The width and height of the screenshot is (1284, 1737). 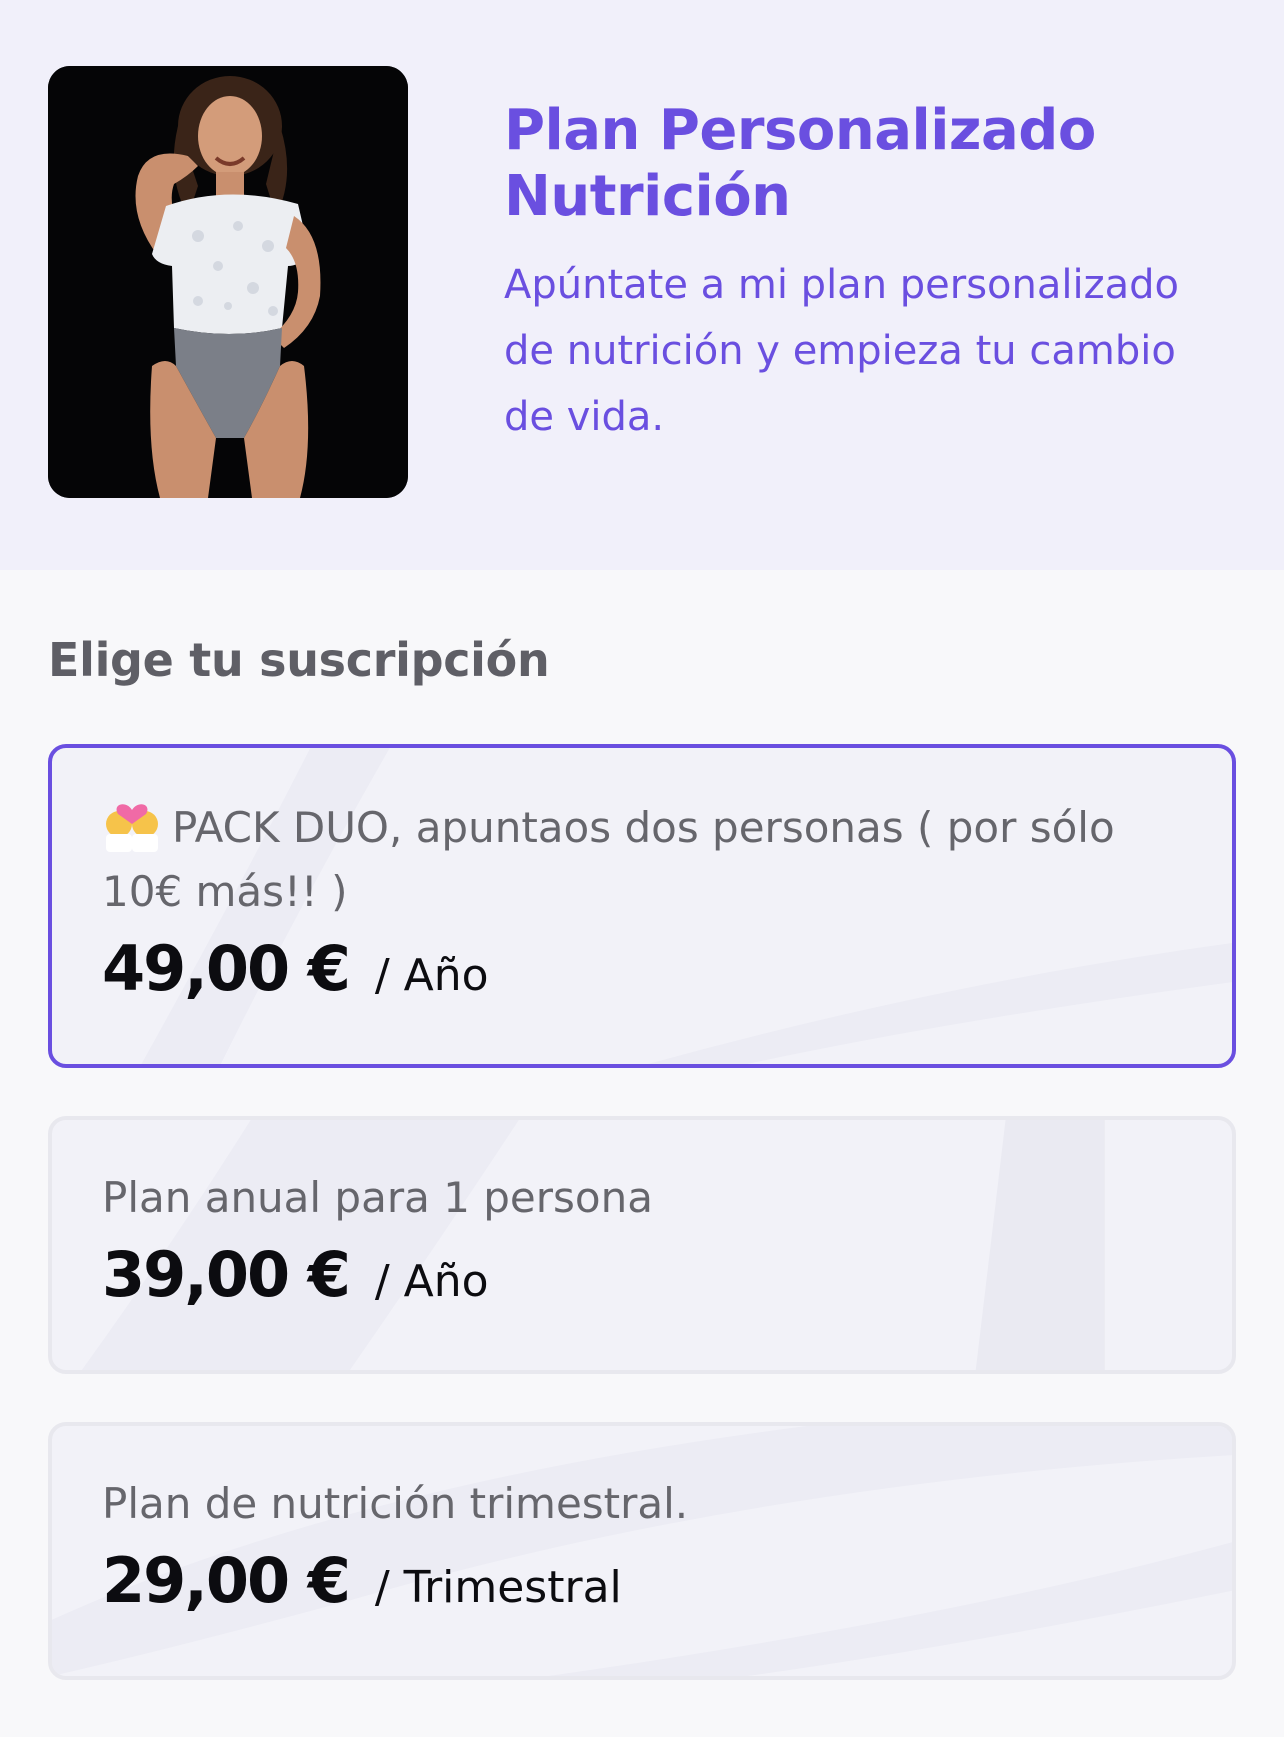 I want to click on price-row: 39,00 € / Año, so click(x=642, y=1274).